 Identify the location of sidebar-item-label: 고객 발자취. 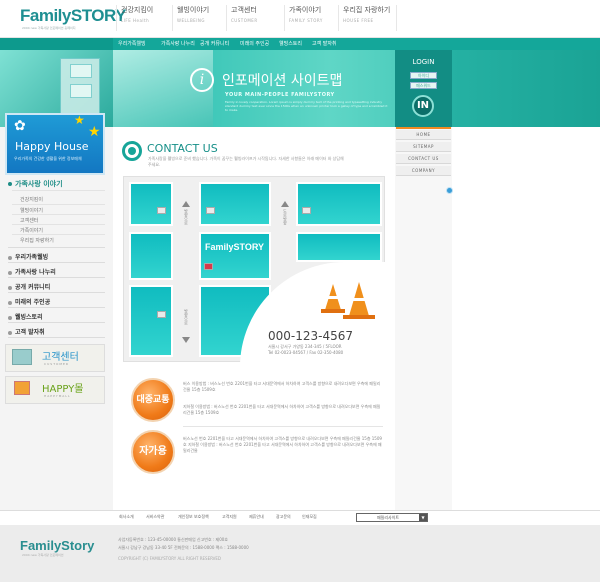
(30, 332).